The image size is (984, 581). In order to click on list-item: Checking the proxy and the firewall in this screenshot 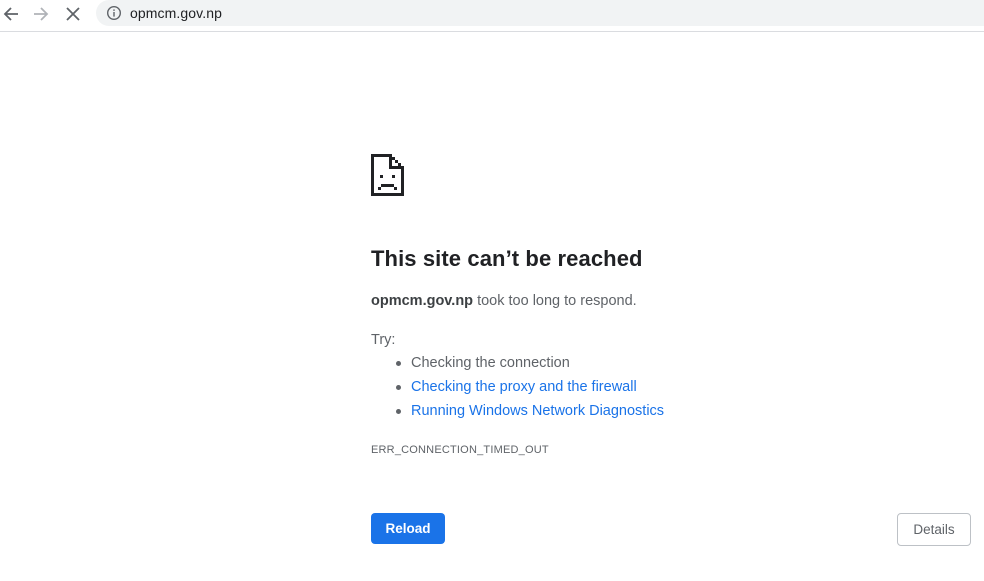, I will do `click(517, 389)`.